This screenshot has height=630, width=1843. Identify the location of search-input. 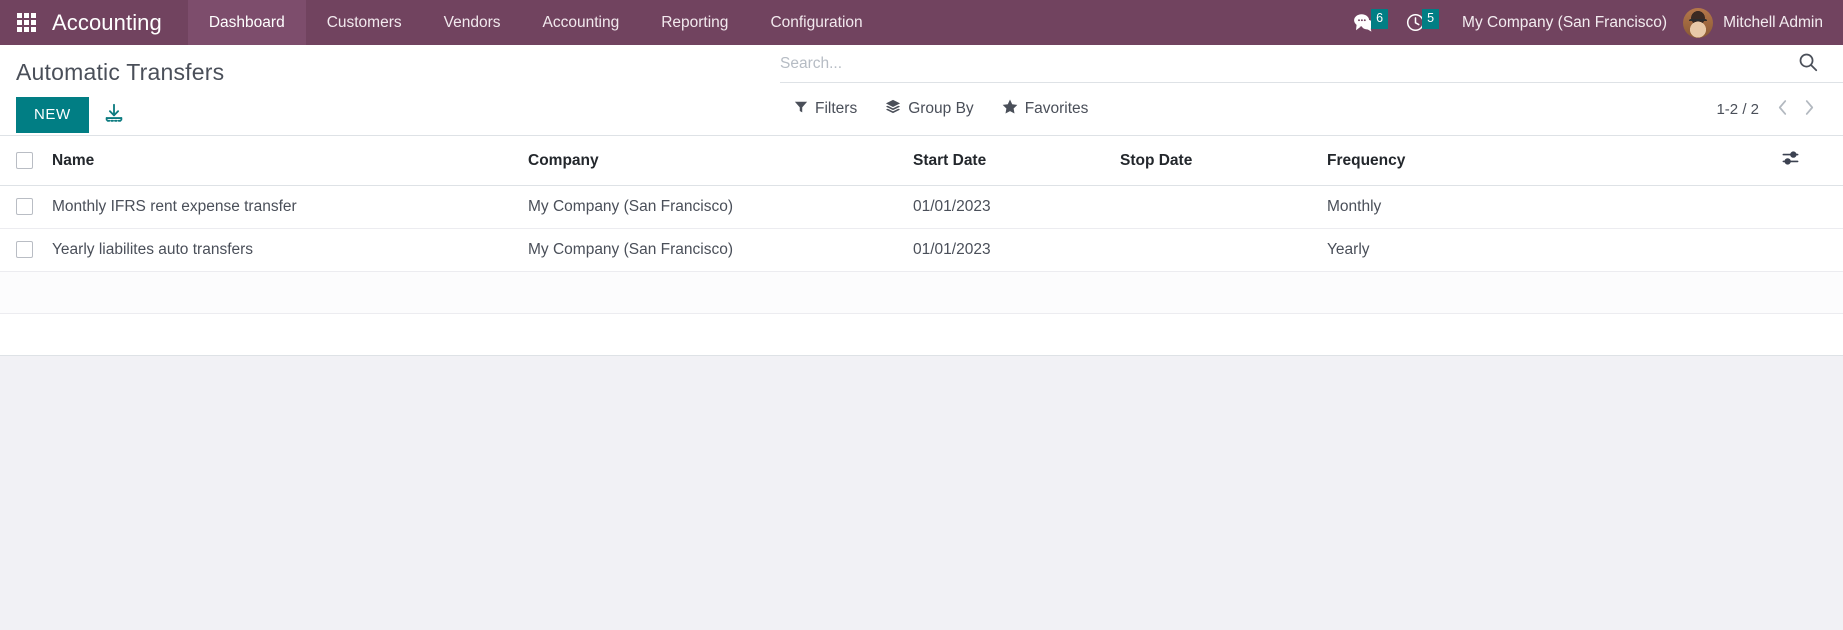
(1287, 63).